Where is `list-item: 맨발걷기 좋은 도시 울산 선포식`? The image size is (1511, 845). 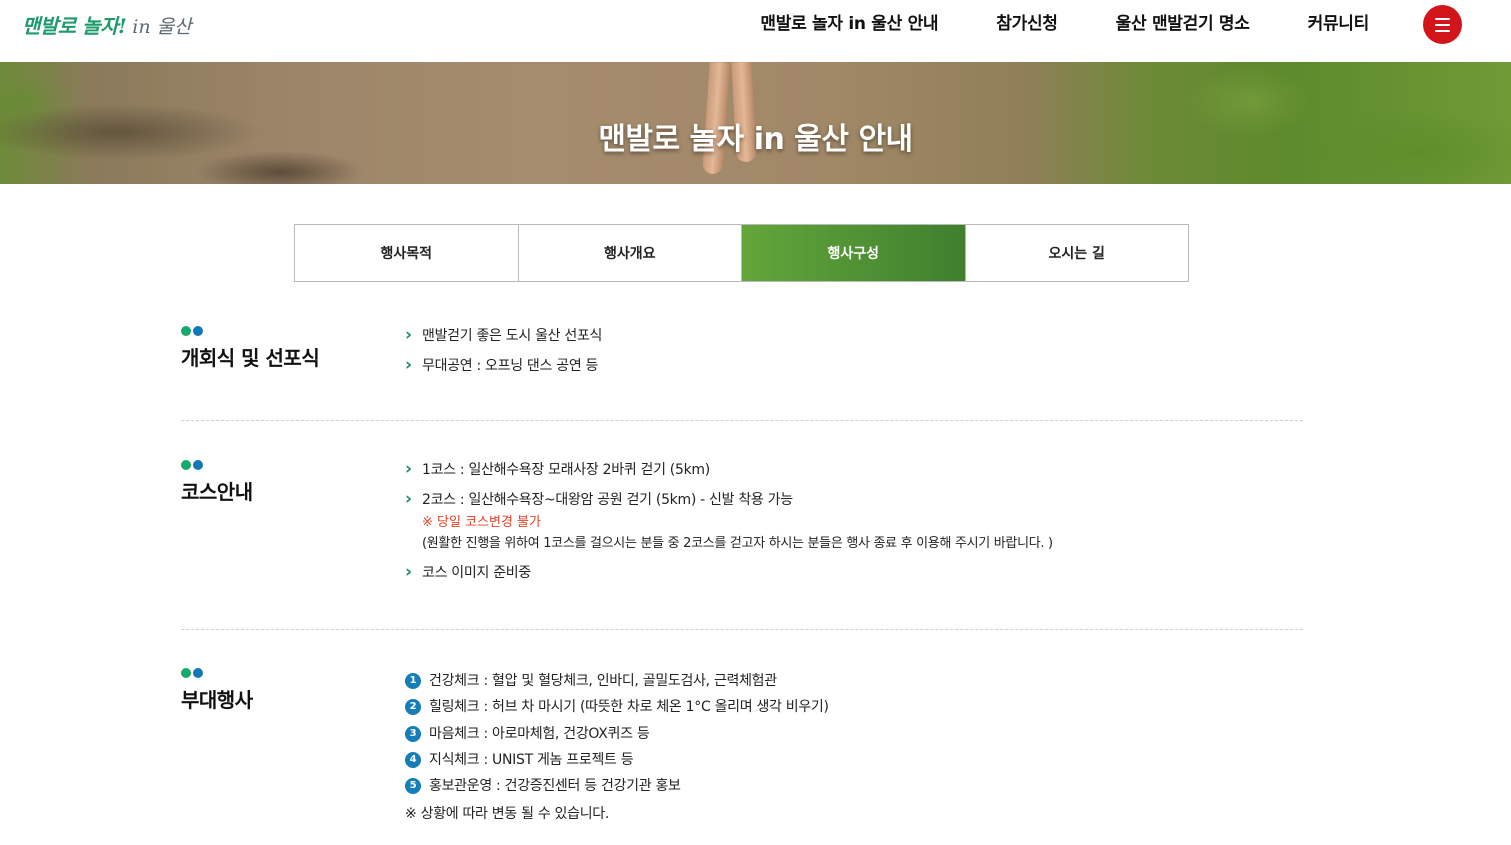
list-item: 맨발걷기 좋은 도시 울산 선포식 is located at coordinates (503, 335).